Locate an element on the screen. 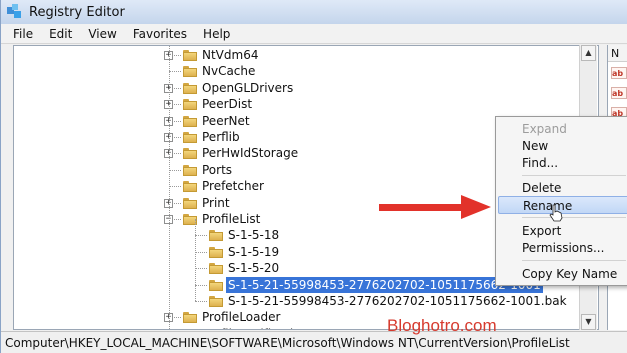 This screenshot has width=627, height=353. tree-label: S-1-5-19 is located at coordinates (253, 252).